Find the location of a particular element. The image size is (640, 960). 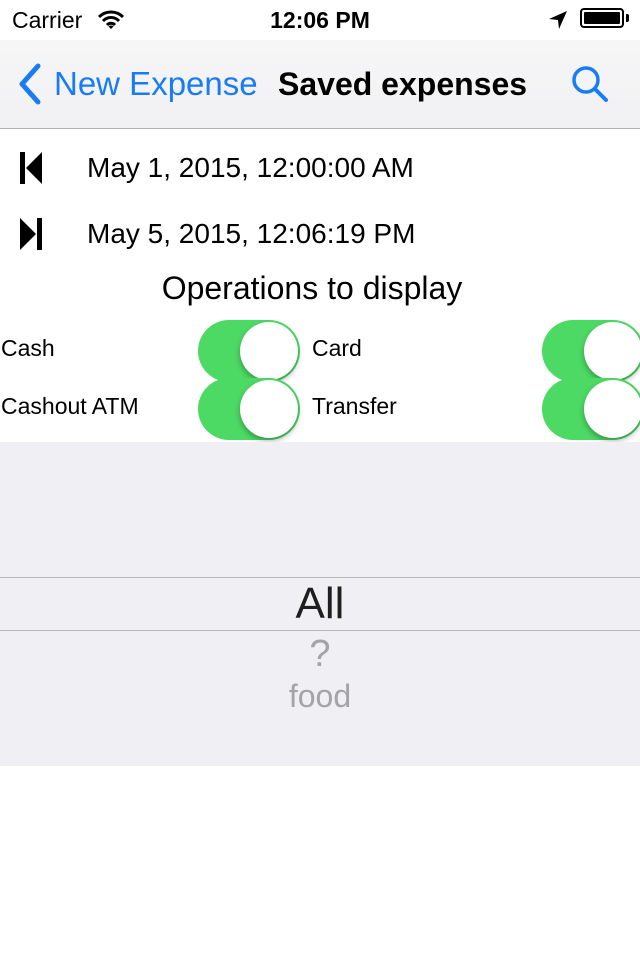

cash-toggle is located at coordinates (249, 351).